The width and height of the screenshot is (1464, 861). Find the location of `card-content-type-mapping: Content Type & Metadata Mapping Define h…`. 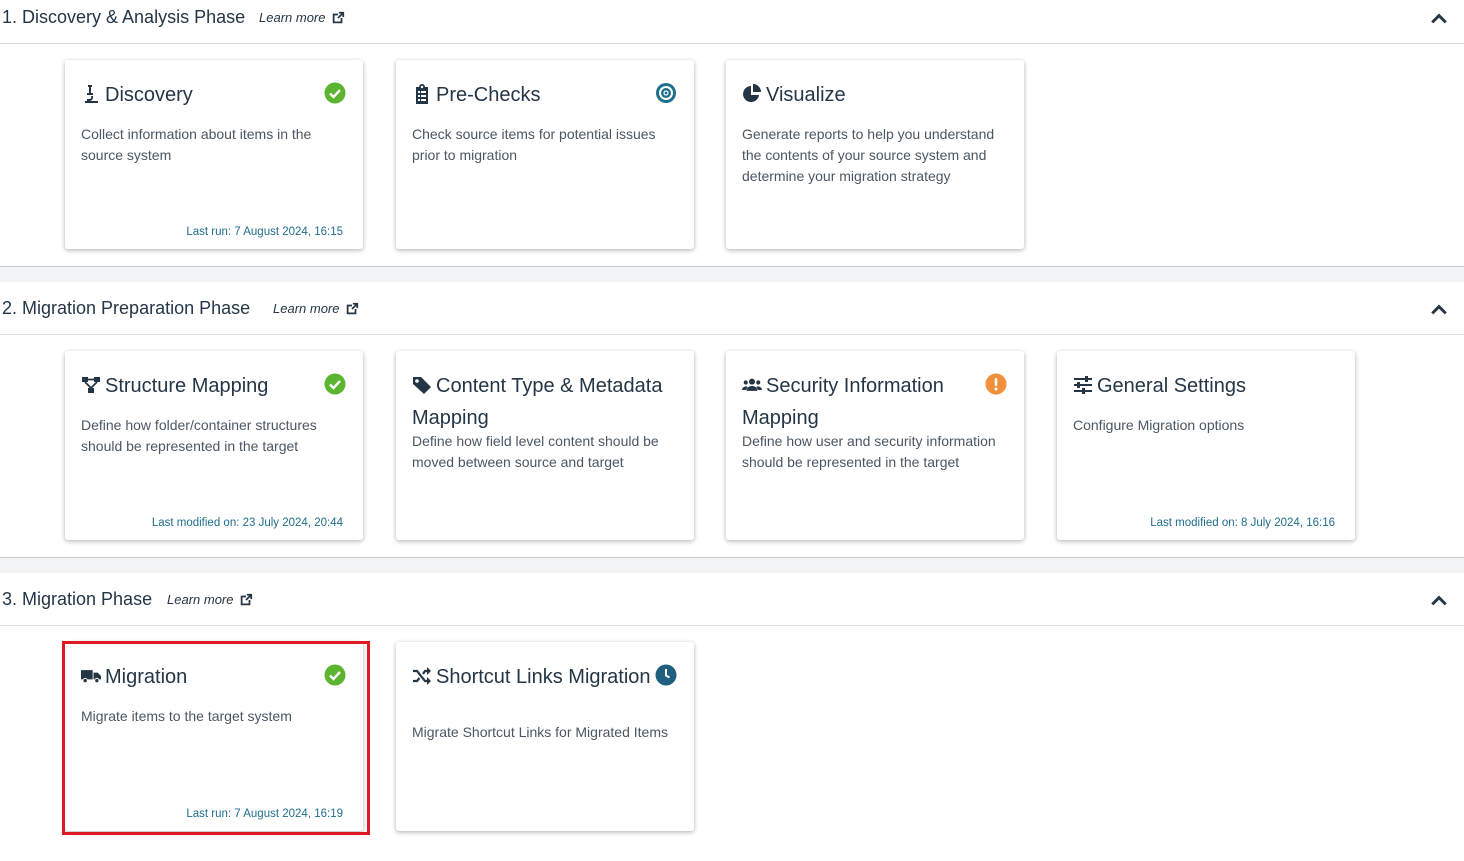

card-content-type-mapping: Content Type & Metadata Mapping Define h… is located at coordinates (545, 445).